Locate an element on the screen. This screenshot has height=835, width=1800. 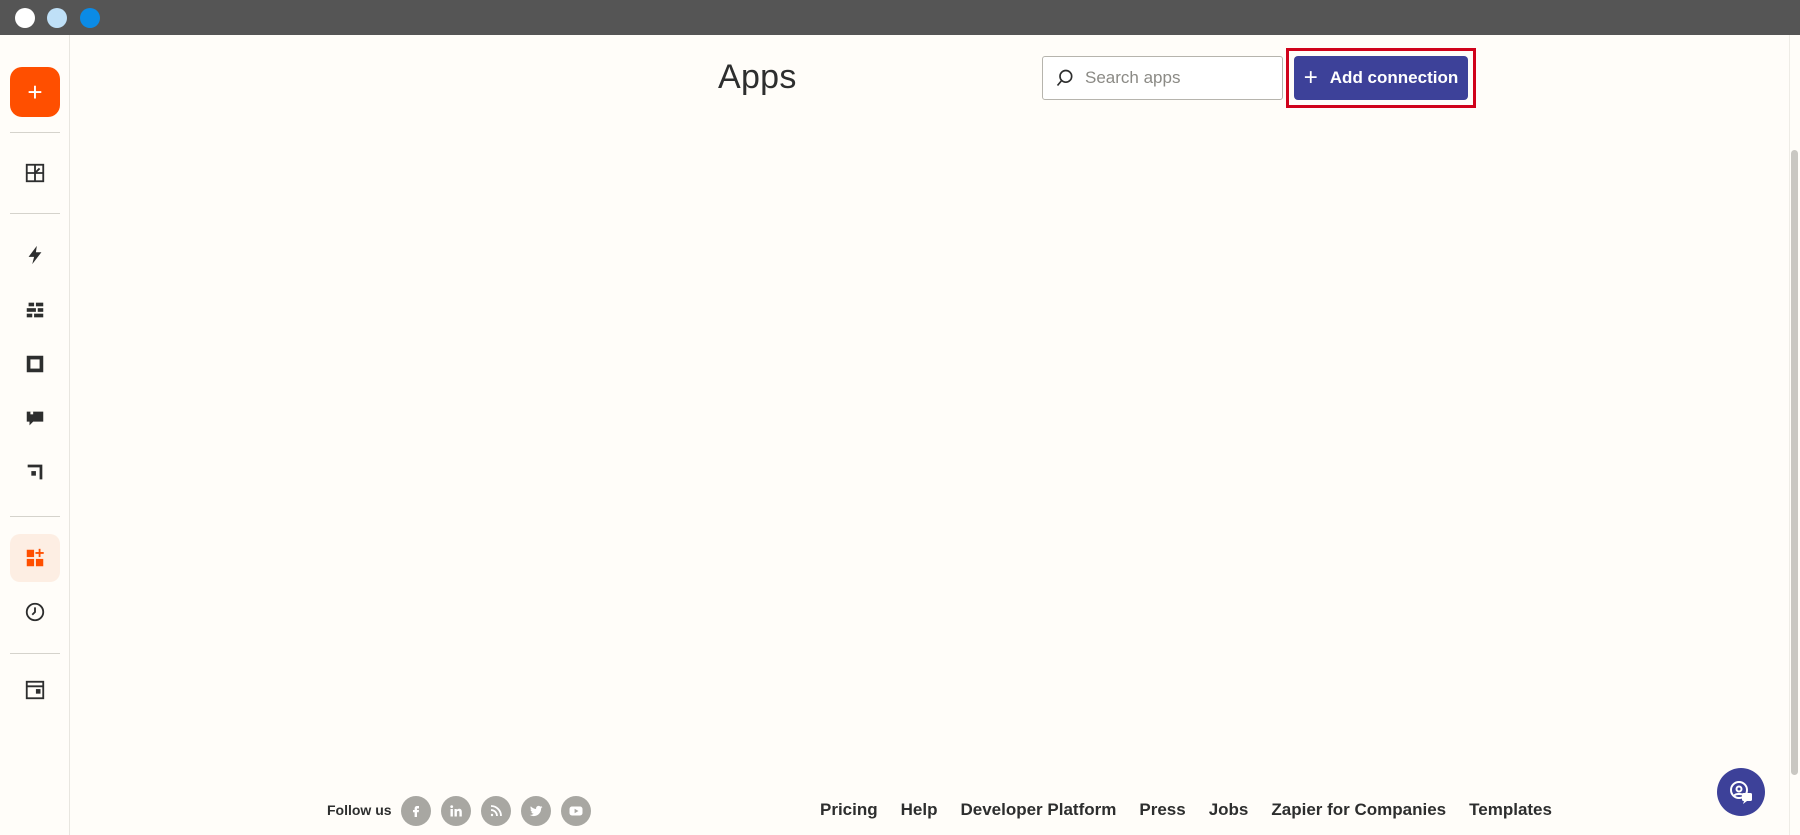
add-connection-label: Add connection is located at coordinates (1394, 77).